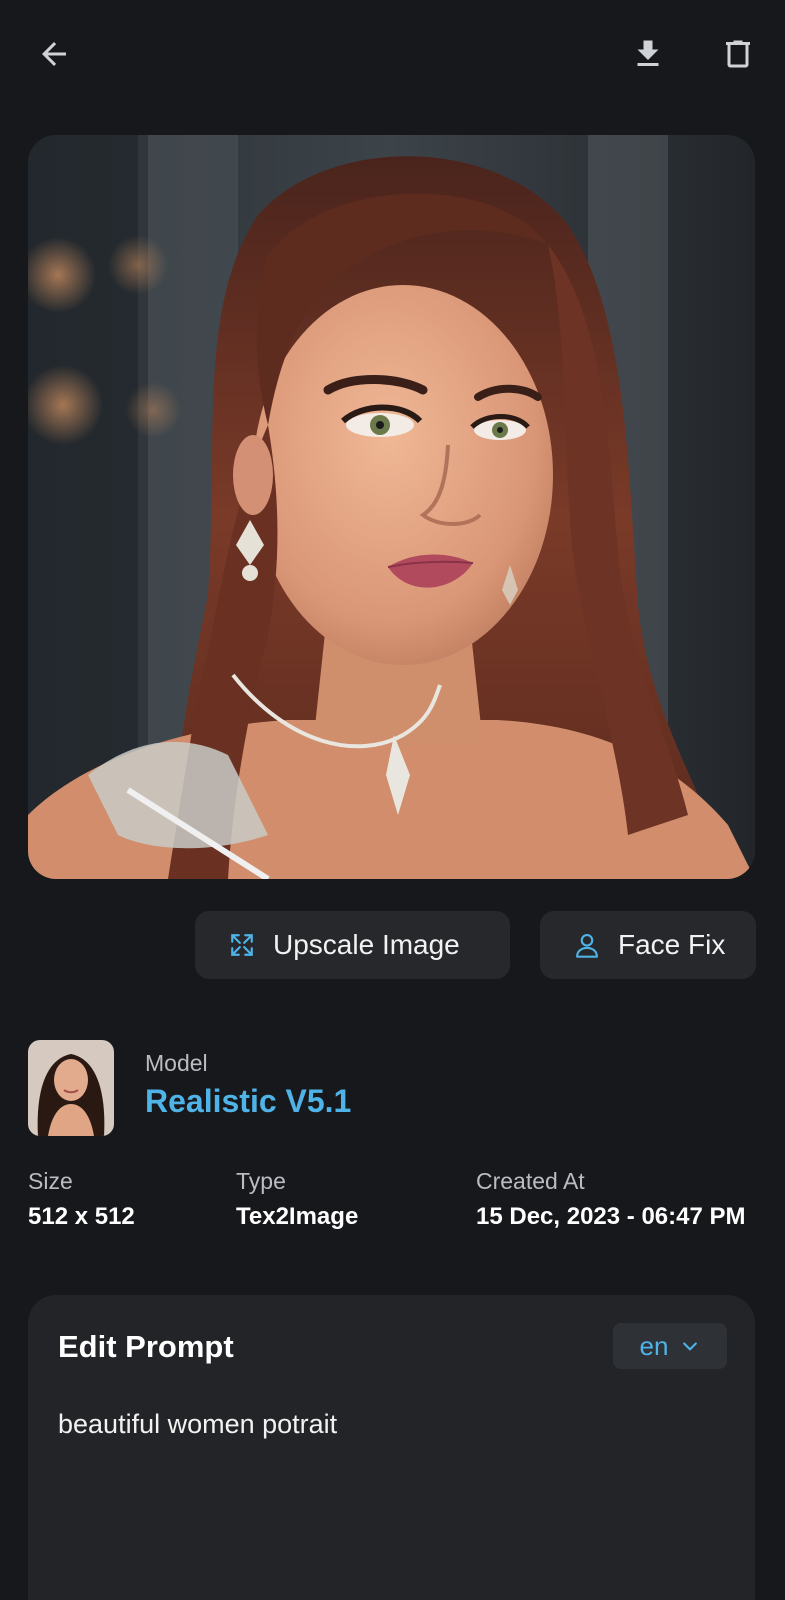  What do you see at coordinates (176, 1063) in the screenshot?
I see `model-caption: Model` at bounding box center [176, 1063].